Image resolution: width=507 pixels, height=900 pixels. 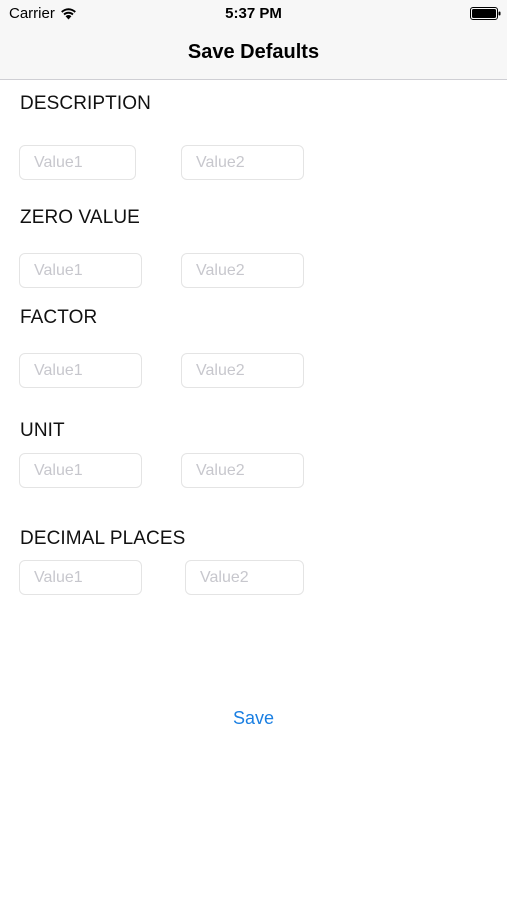 I want to click on section-label-decimal-places: DECIMAL PLACES, so click(x=103, y=538).